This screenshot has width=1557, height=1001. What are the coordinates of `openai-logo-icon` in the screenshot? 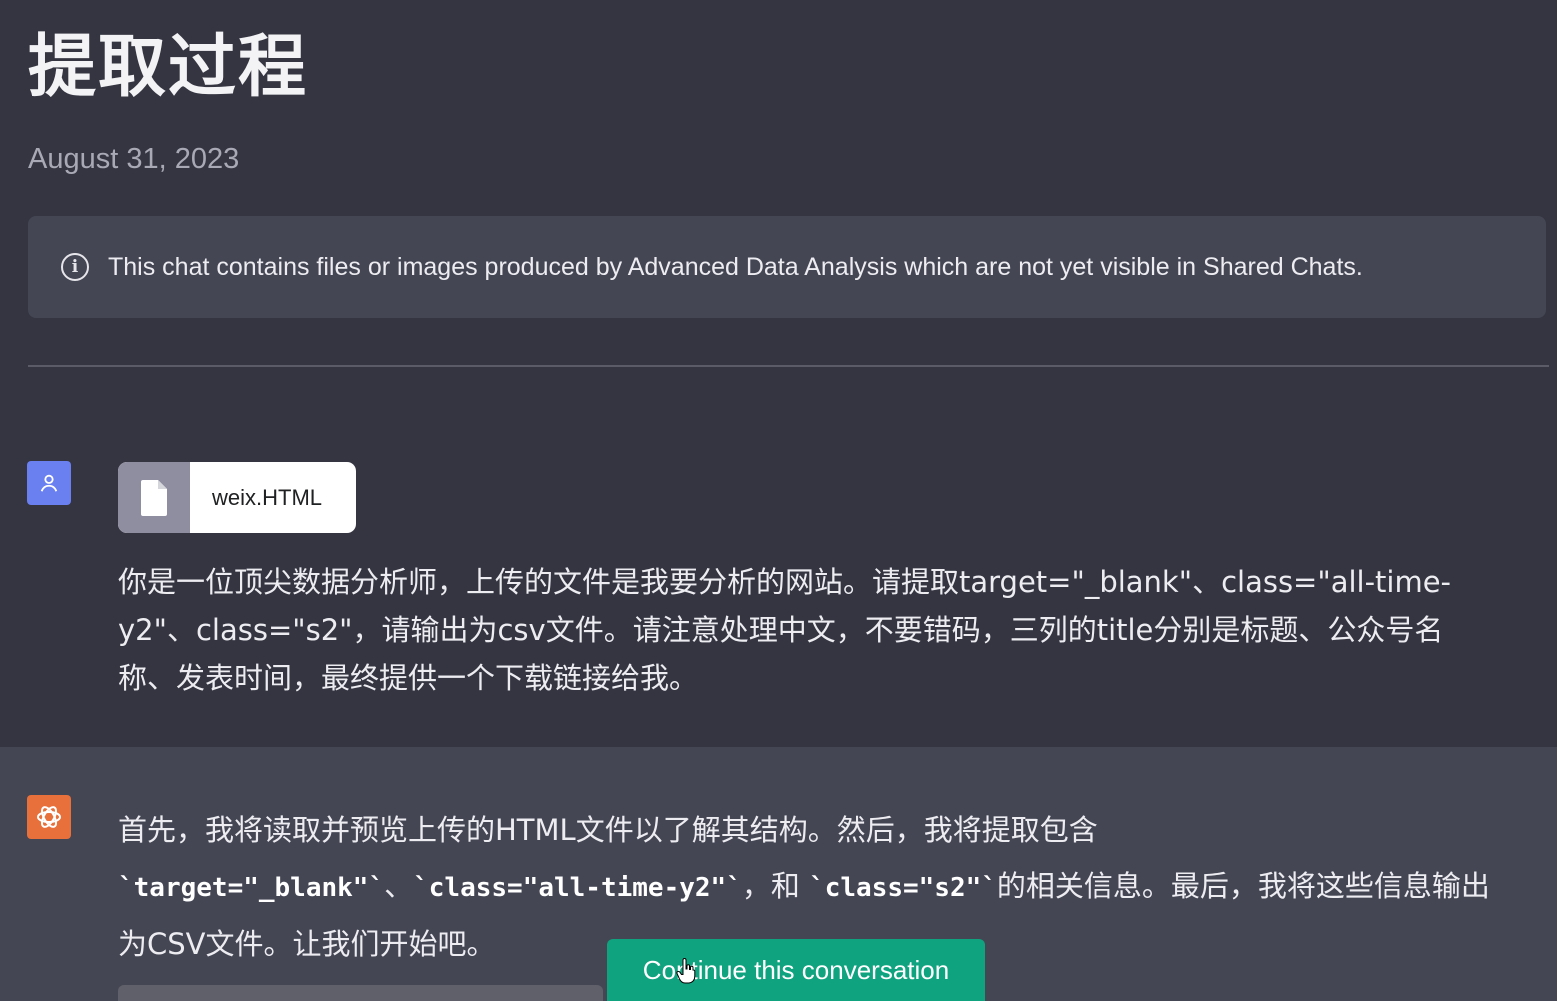 It's located at (49, 817).